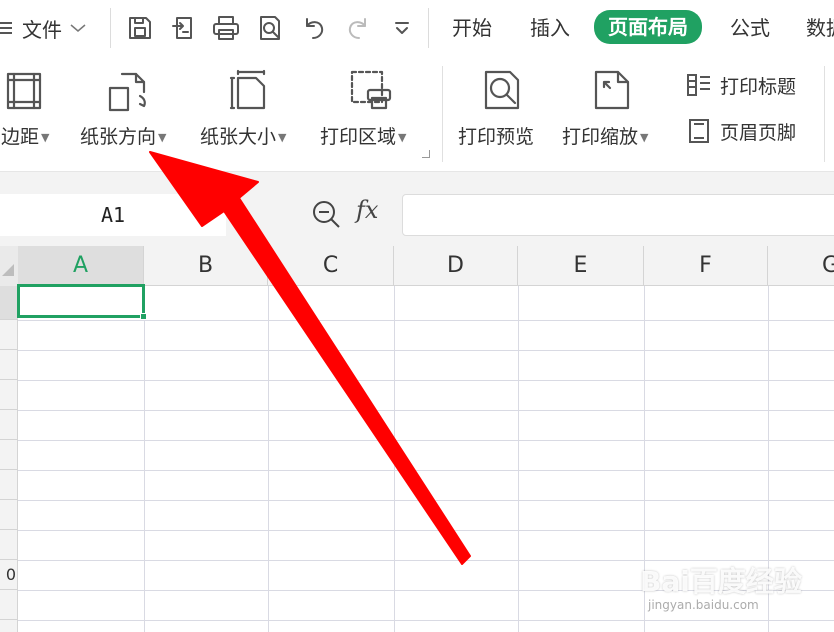  What do you see at coordinates (78, 28) in the screenshot?
I see `chevron-down-icon` at bounding box center [78, 28].